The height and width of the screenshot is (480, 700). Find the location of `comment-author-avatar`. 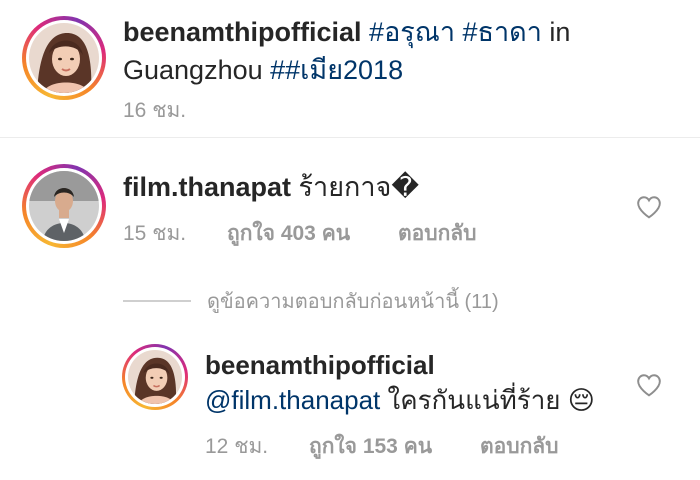

comment-author-avatar is located at coordinates (64, 206).